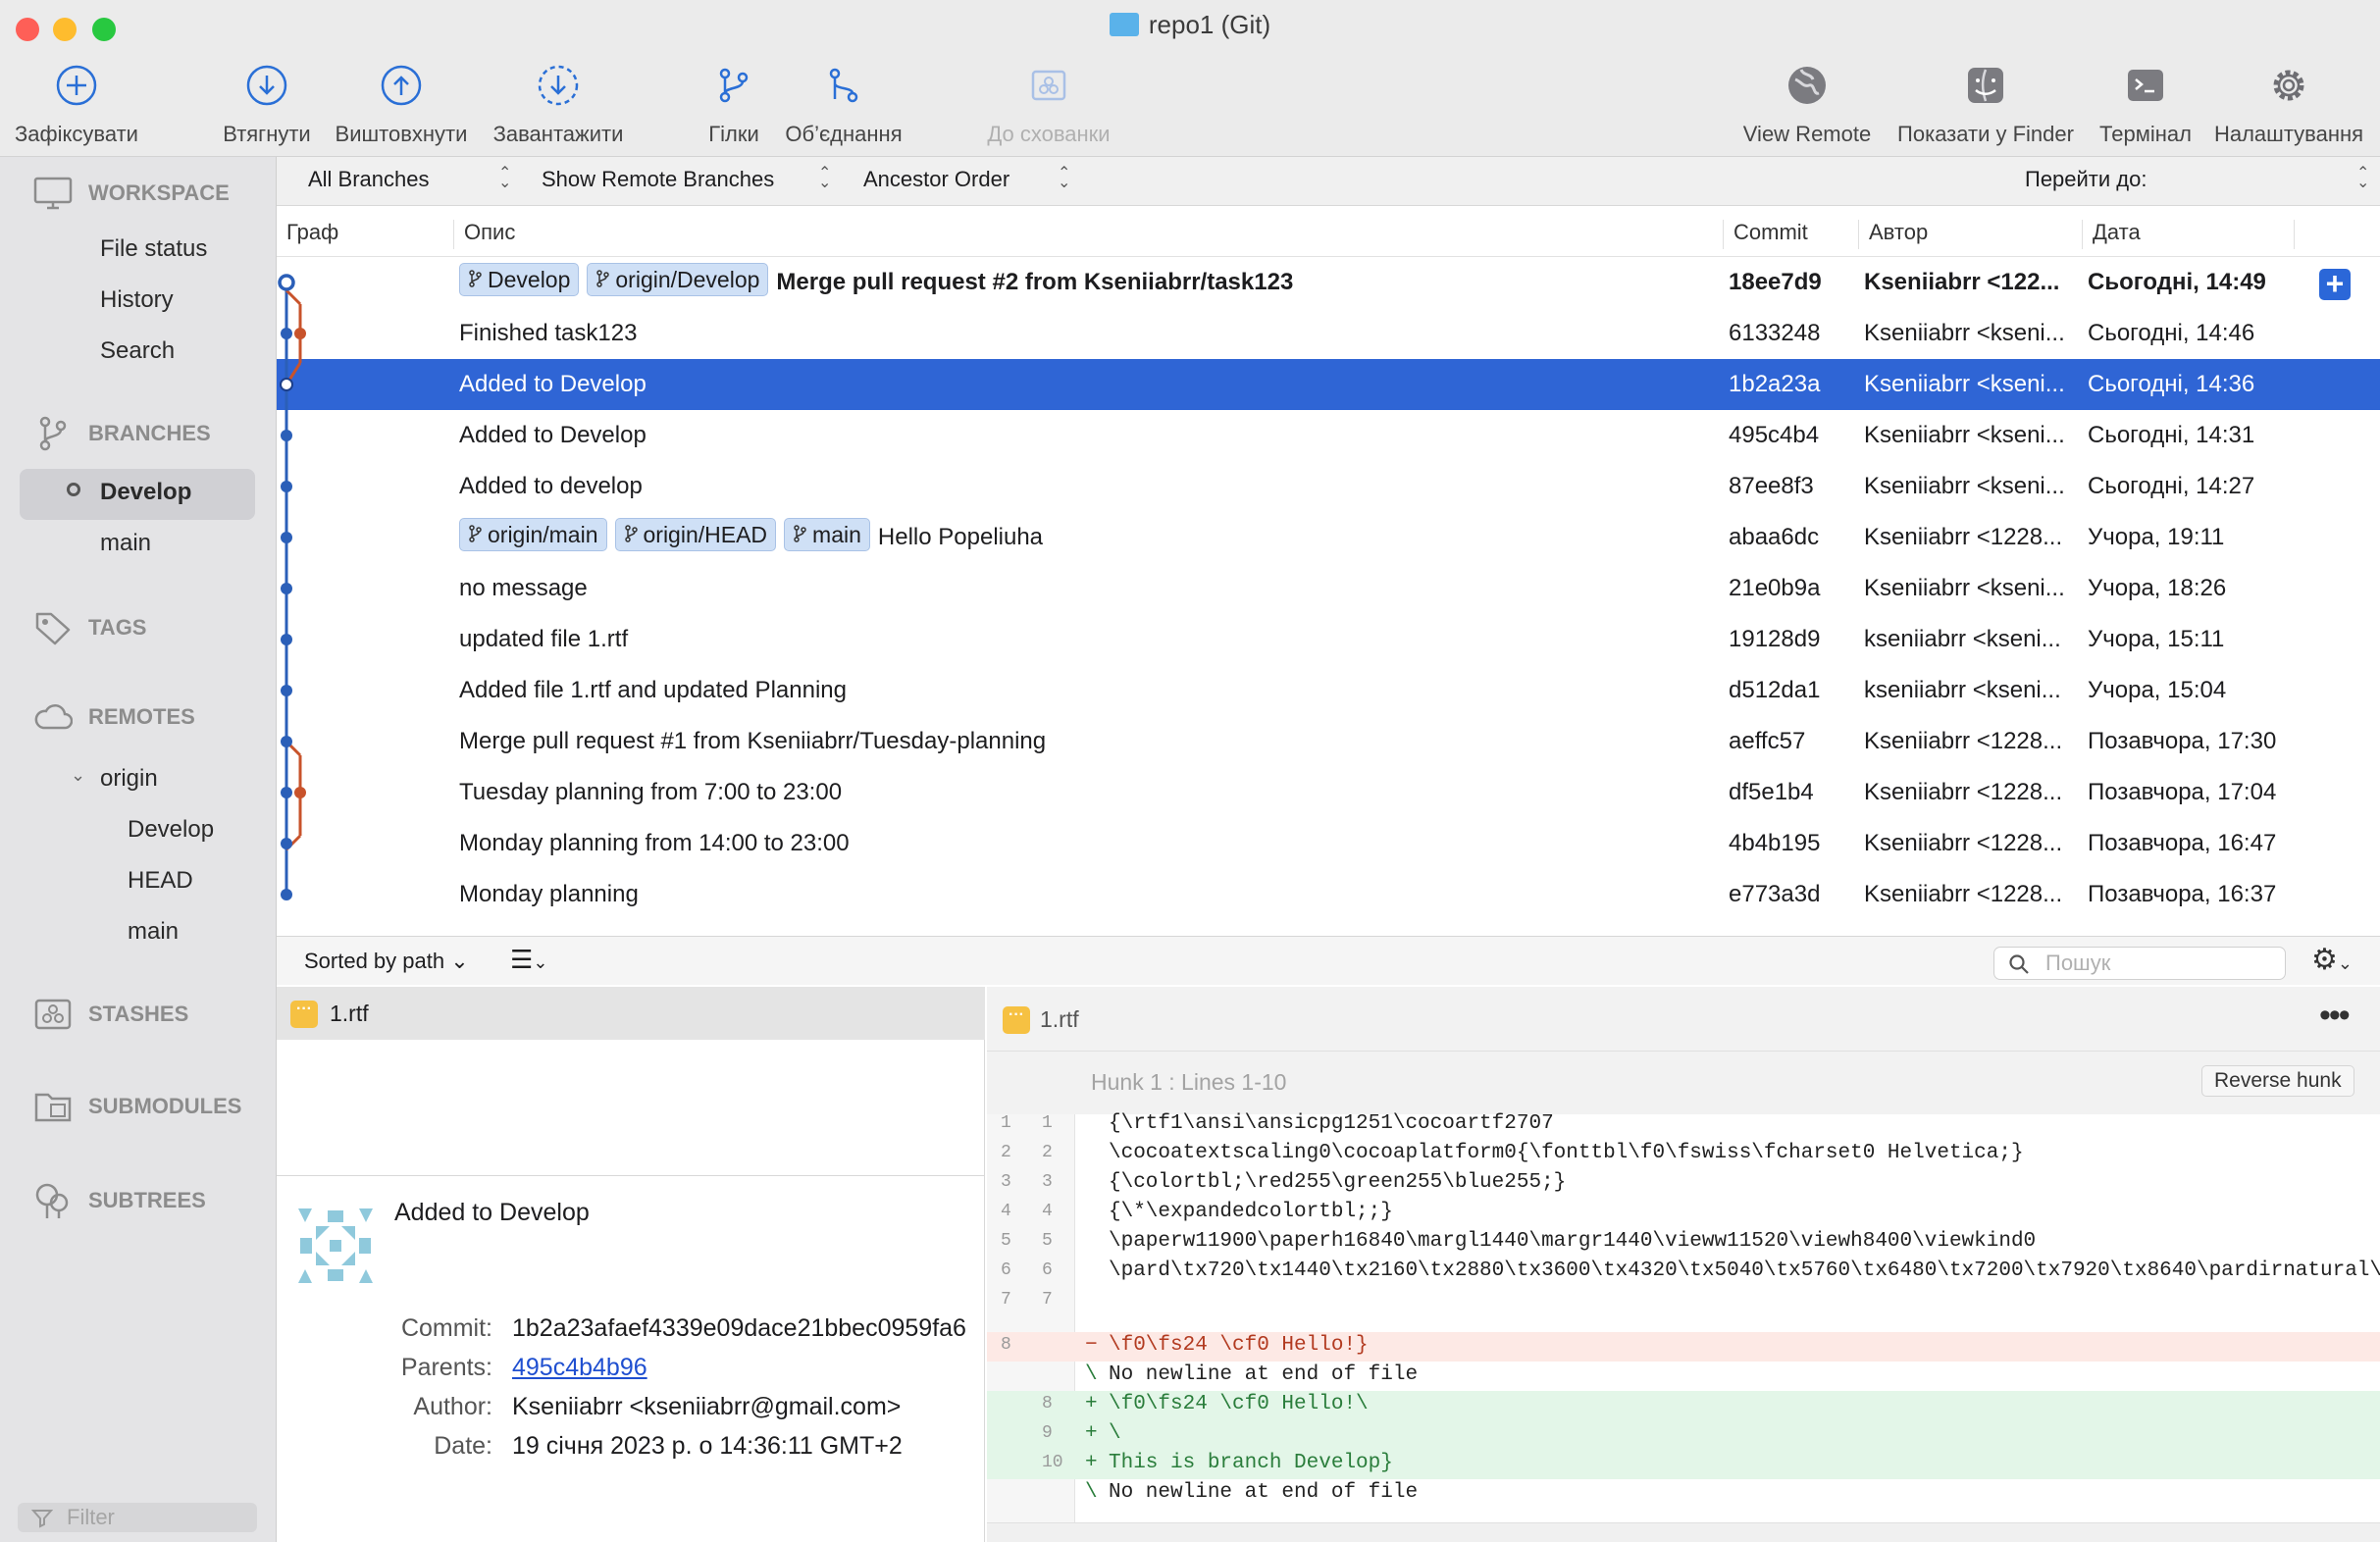 The height and width of the screenshot is (1542, 2380). Describe the element at coordinates (137, 1517) in the screenshot. I see `sidebar-filter-input: Filter` at that location.